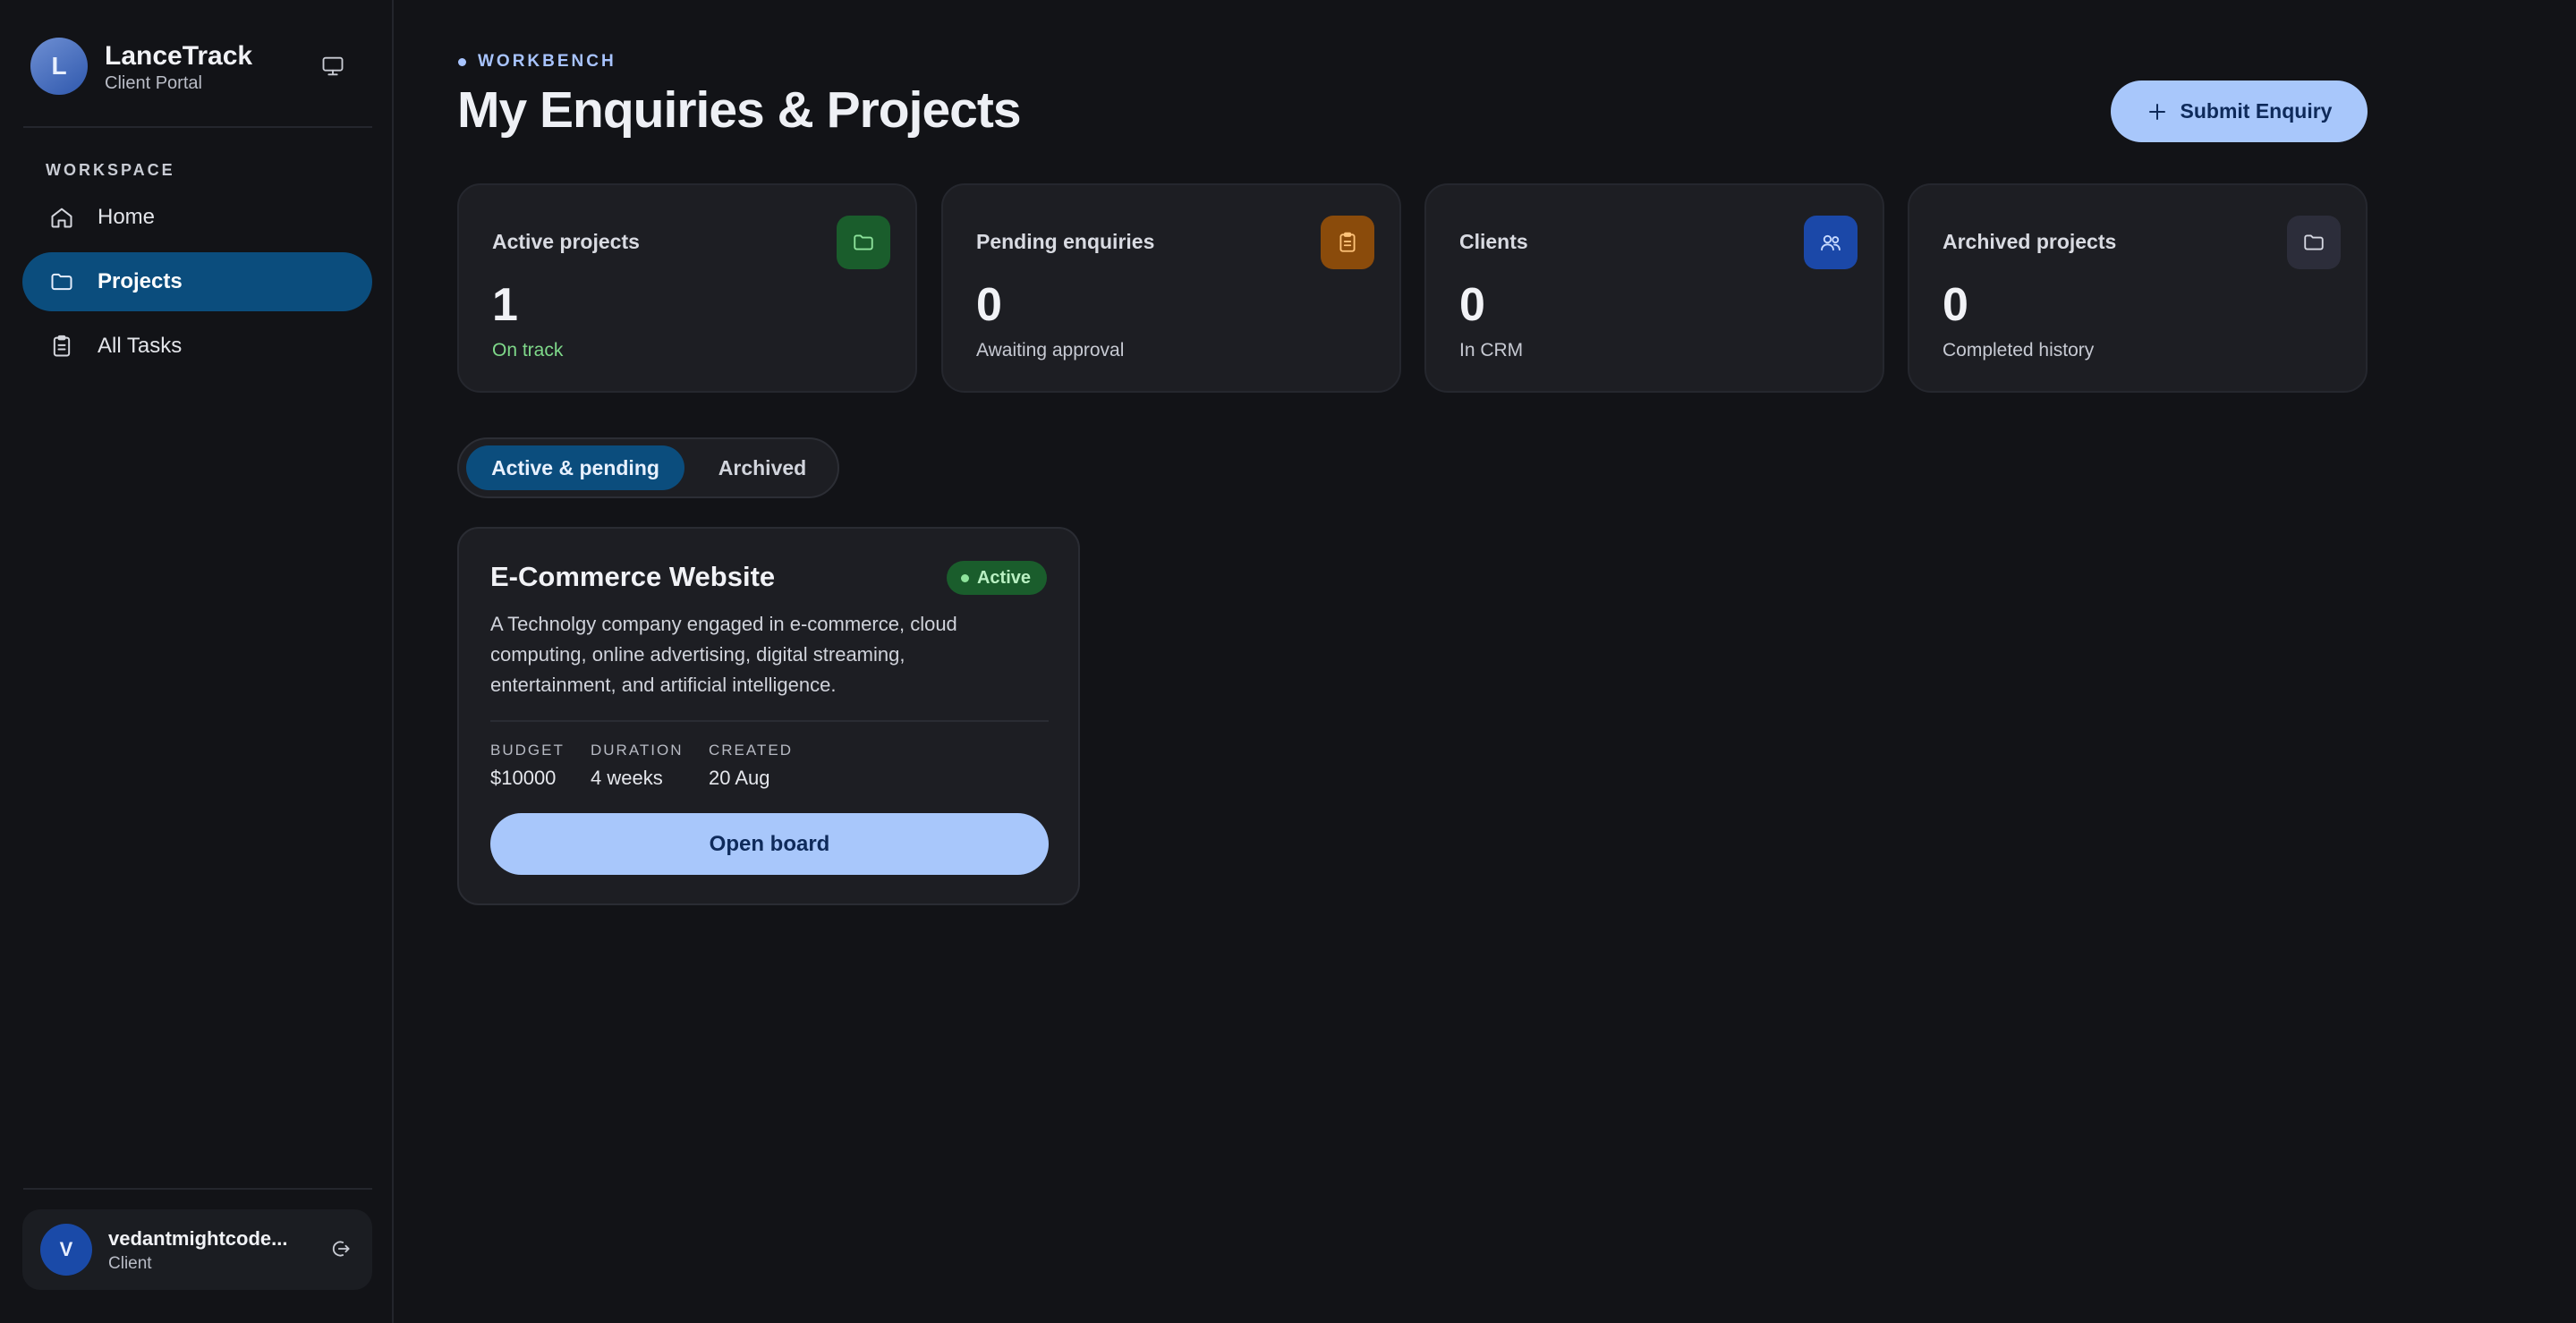  I want to click on stat-subtitle: Completed history, so click(2019, 350).